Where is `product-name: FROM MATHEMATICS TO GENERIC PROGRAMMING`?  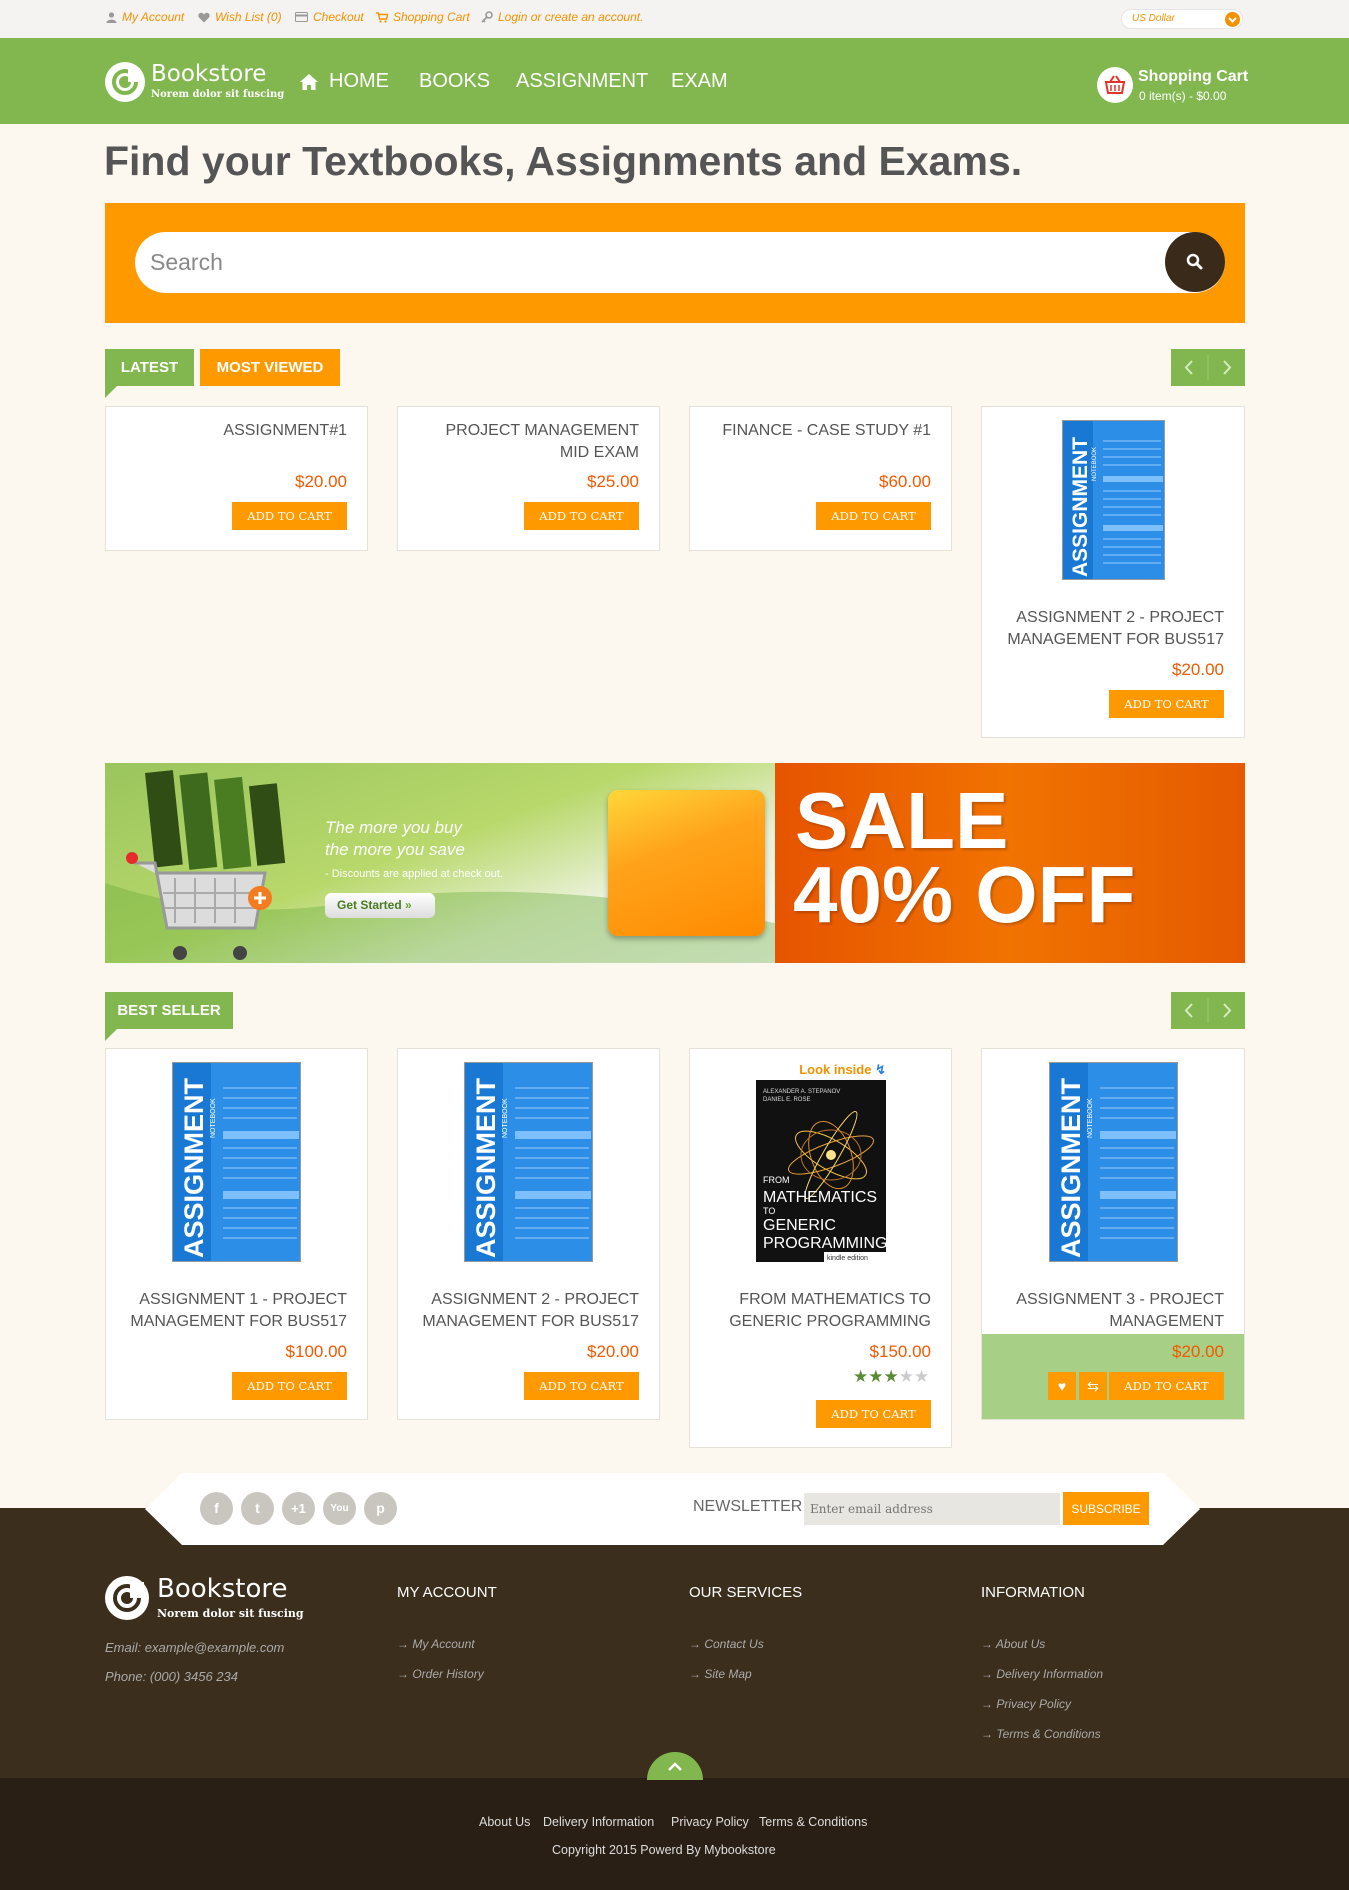 product-name: FROM MATHEMATICS TO GENERIC PROGRAMMING is located at coordinates (816, 1311).